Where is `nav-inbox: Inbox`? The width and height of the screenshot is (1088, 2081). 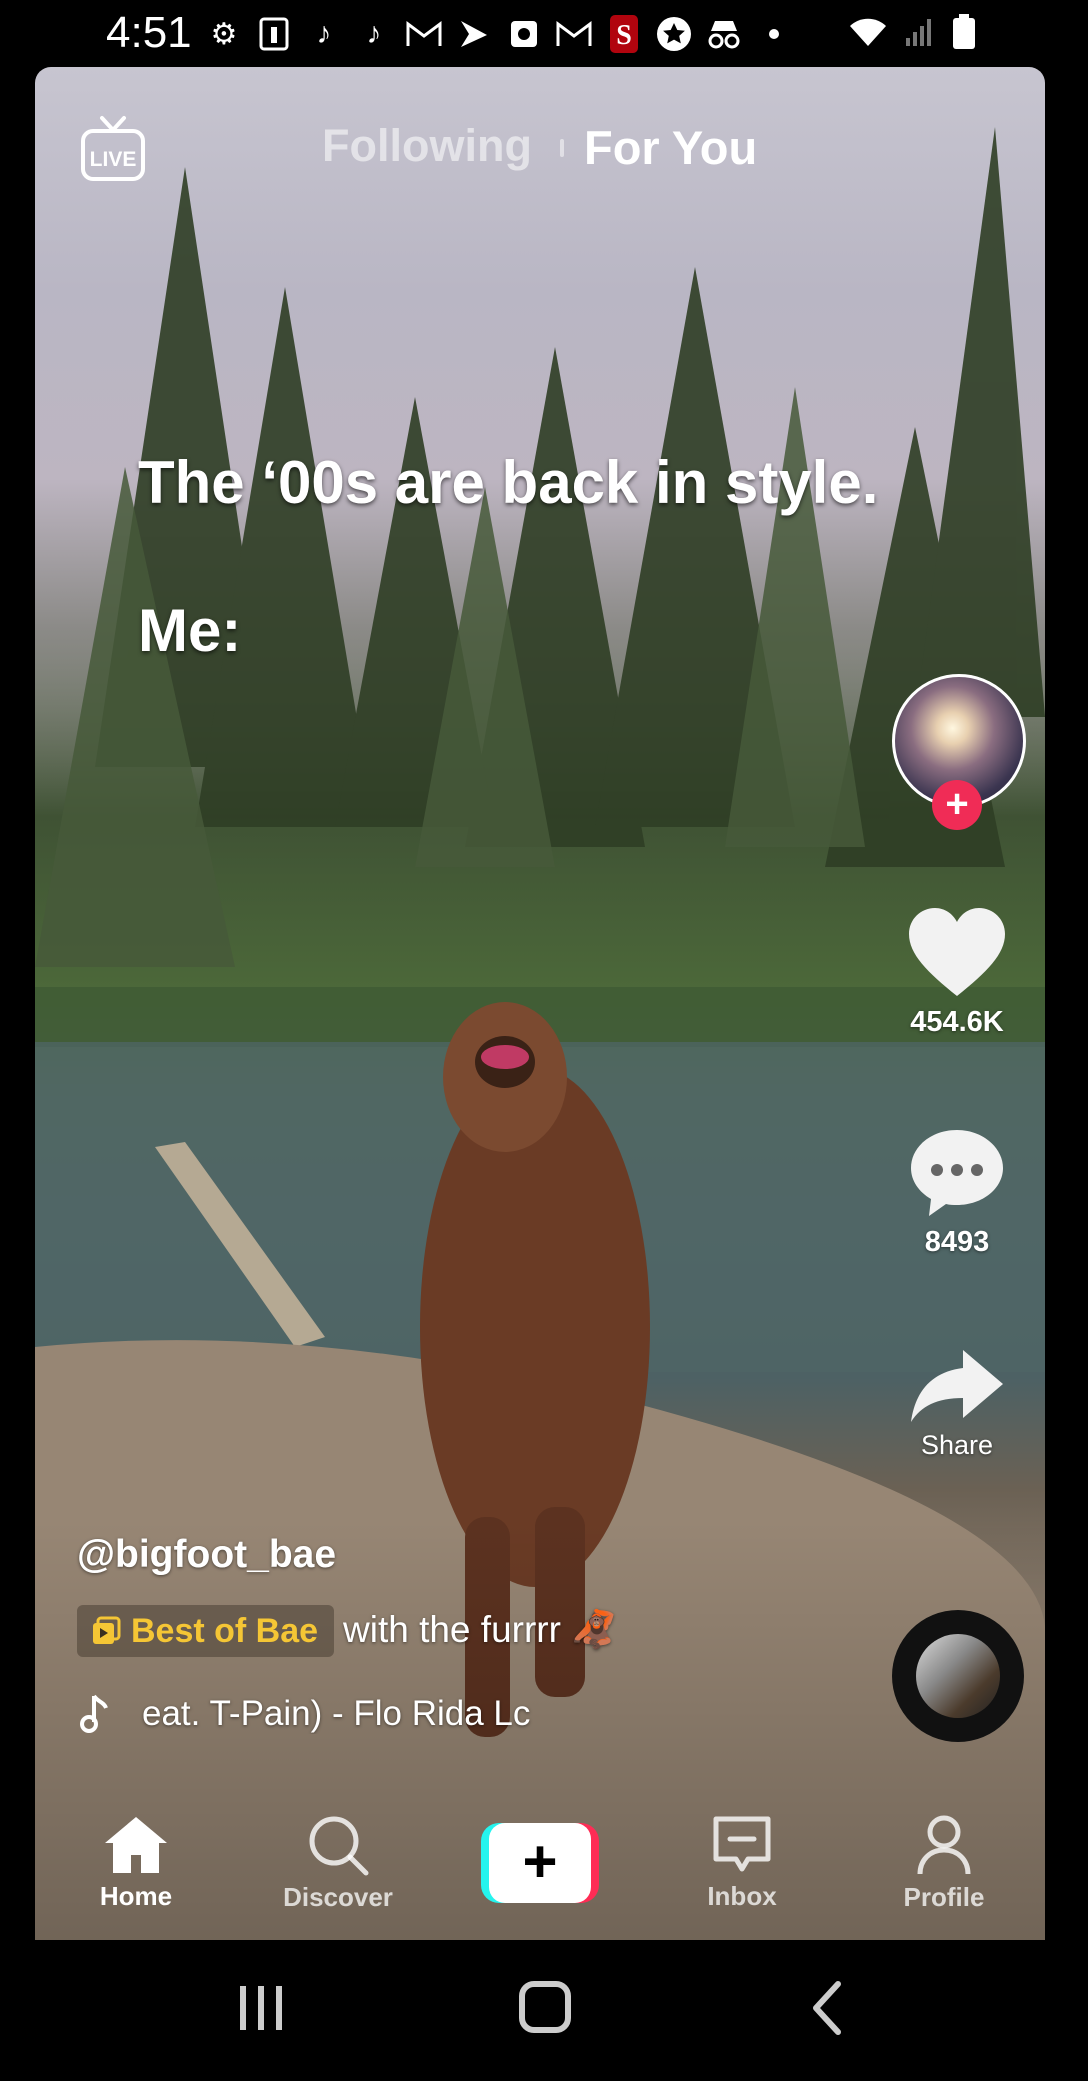
nav-inbox: Inbox is located at coordinates (742, 1863).